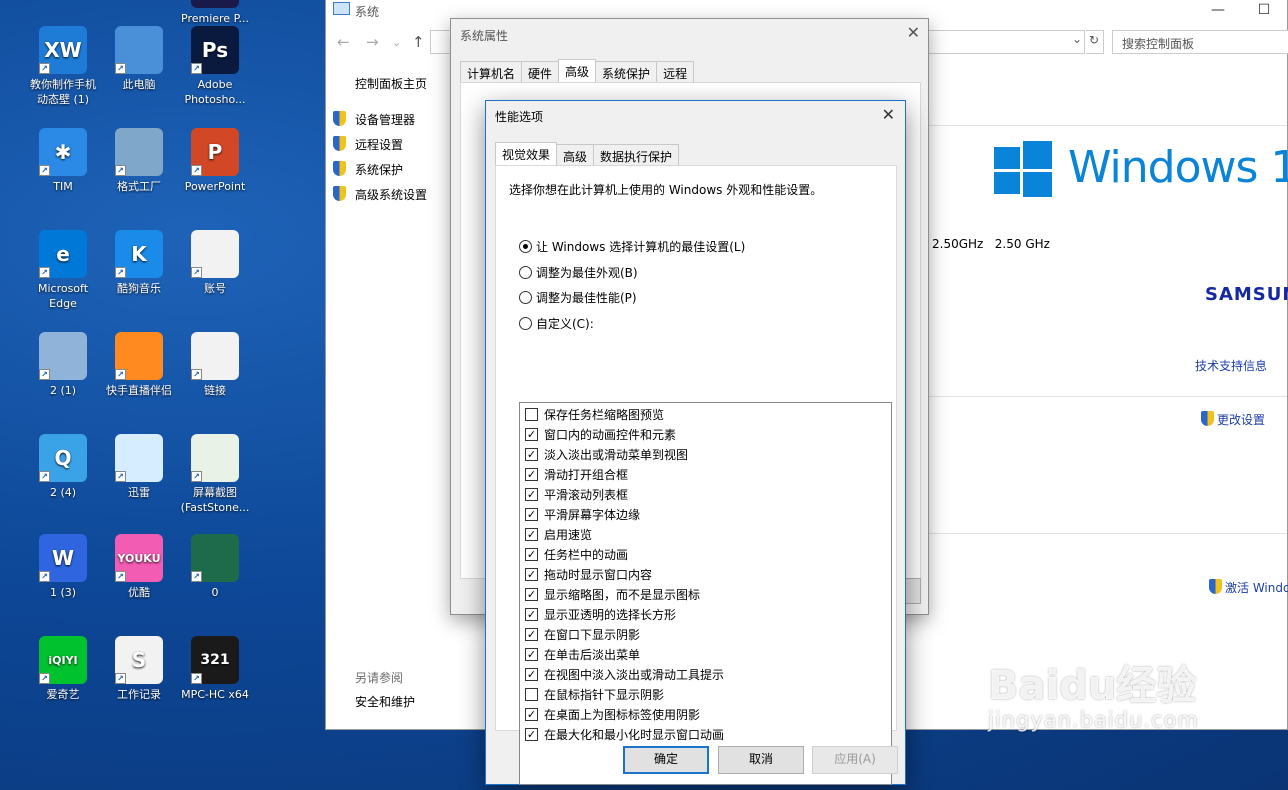 The height and width of the screenshot is (790, 1288). I want to click on desktop-icon: S ↗ 工作记录, so click(139, 669).